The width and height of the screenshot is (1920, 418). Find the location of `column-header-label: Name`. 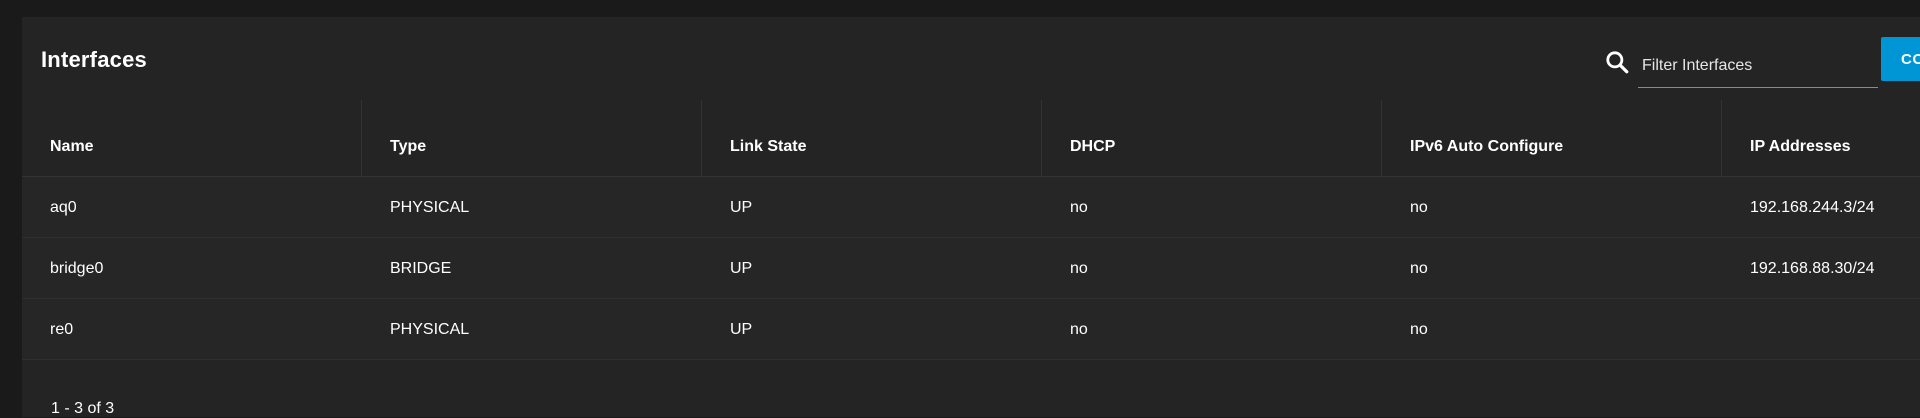

column-header-label: Name is located at coordinates (72, 146).